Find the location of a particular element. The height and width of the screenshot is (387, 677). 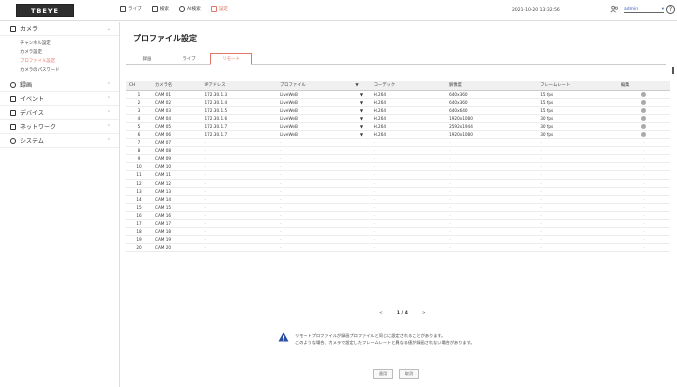

tab-0: 録画 is located at coordinates (147, 59).